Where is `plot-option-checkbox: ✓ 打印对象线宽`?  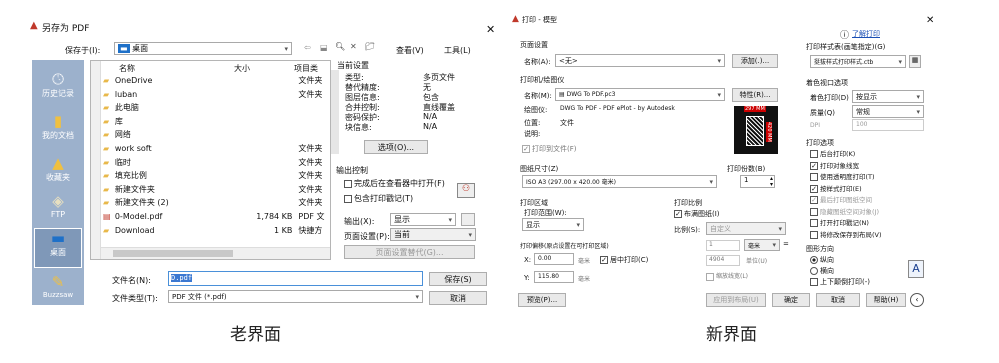
plot-option-checkbox: ✓ 打印对象线宽 is located at coordinates (834, 165).